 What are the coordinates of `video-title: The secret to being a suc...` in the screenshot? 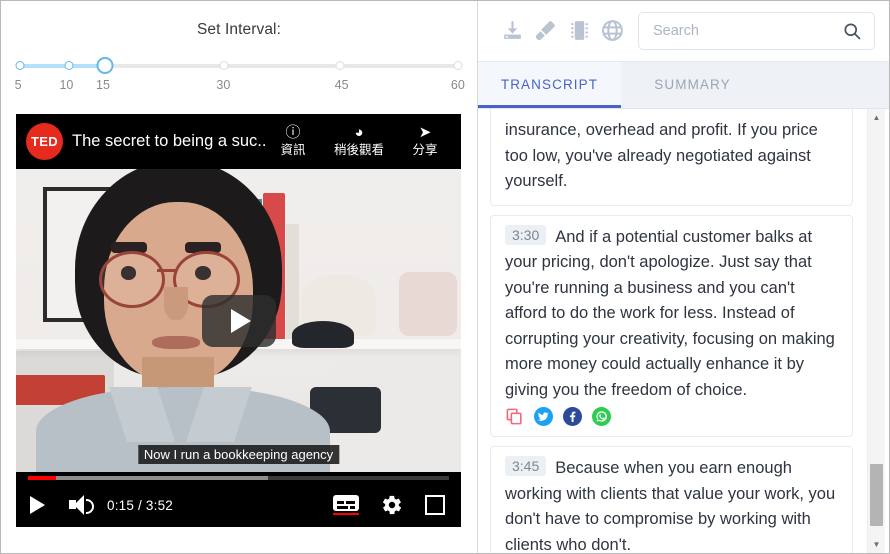 It's located at (169, 141).